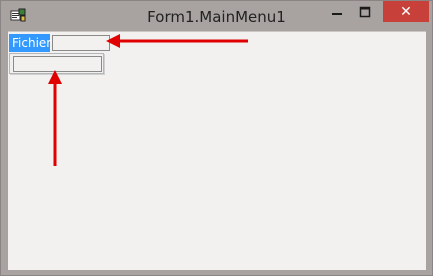 The height and width of the screenshot is (276, 433). I want to click on maximize-button, so click(365, 11).